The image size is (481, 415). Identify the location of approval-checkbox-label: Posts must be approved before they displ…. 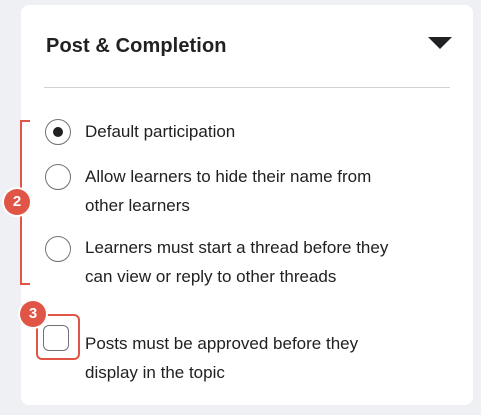
(255, 358).